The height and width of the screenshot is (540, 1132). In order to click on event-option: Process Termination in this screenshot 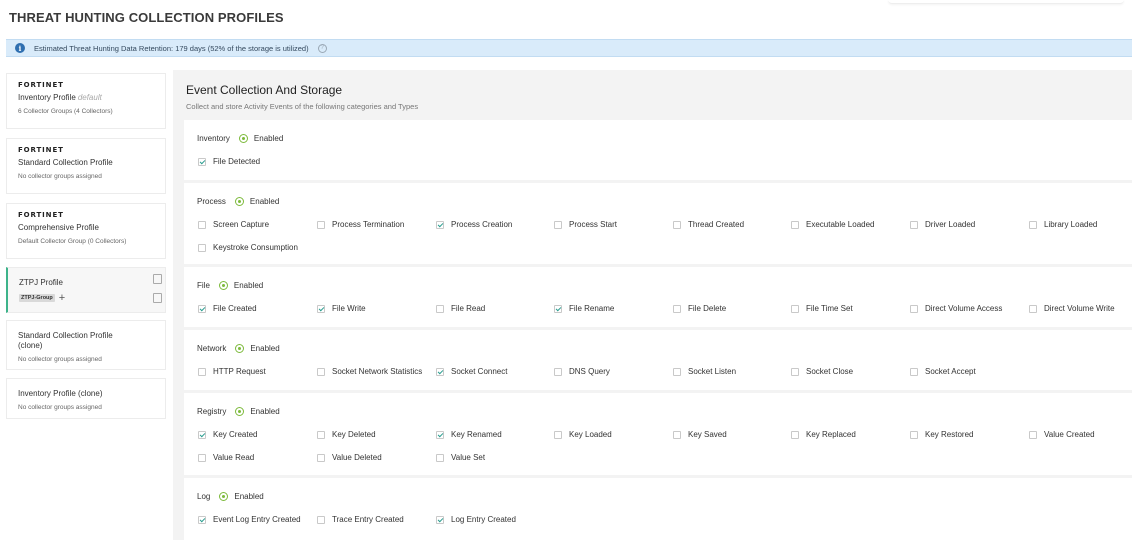, I will do `click(360, 224)`.